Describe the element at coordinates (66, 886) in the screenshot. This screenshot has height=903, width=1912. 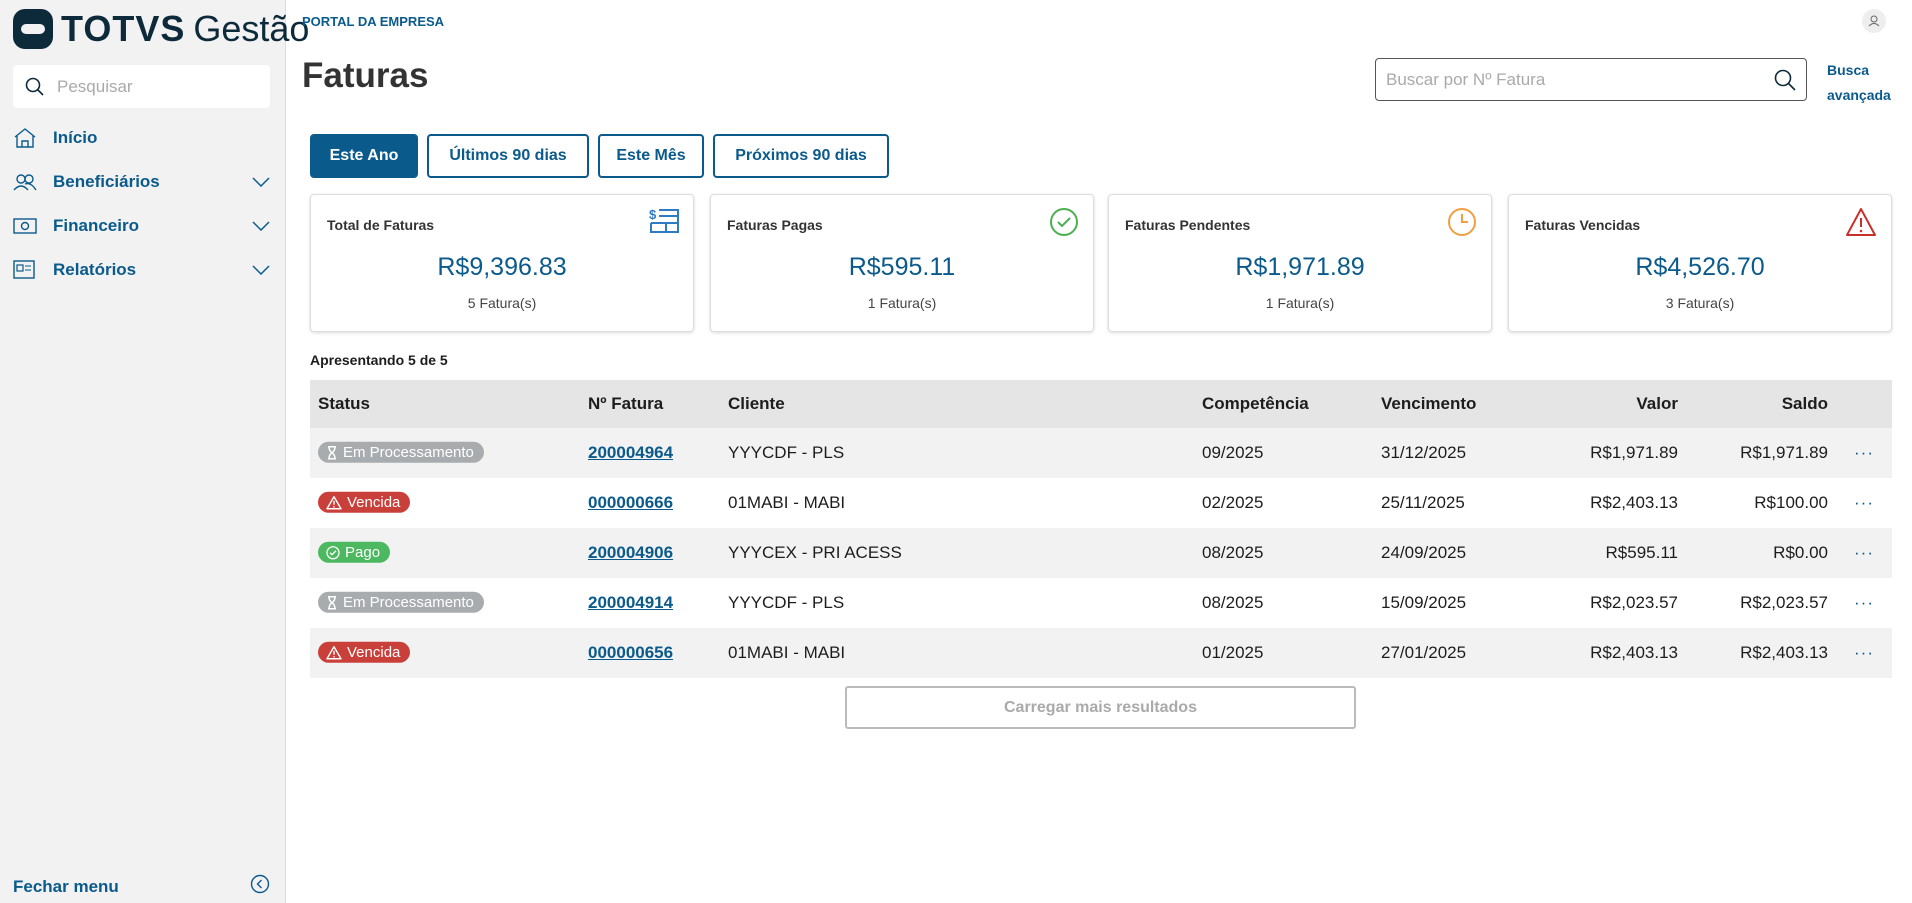
I see `close-menu-label: Fechar menu` at that location.